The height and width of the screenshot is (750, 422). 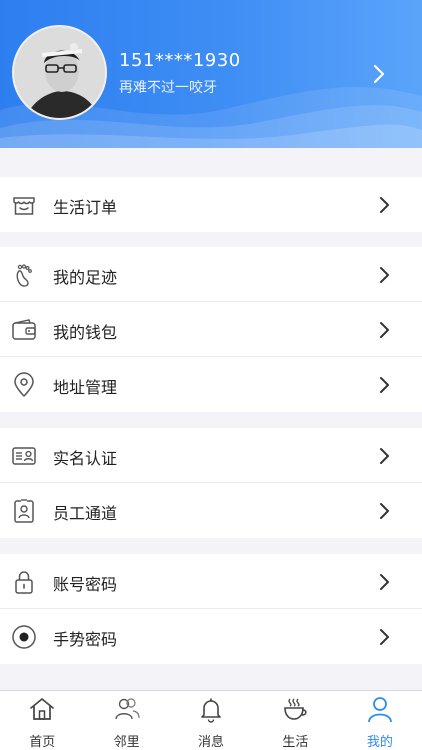 I want to click on avatar, so click(x=59, y=72).